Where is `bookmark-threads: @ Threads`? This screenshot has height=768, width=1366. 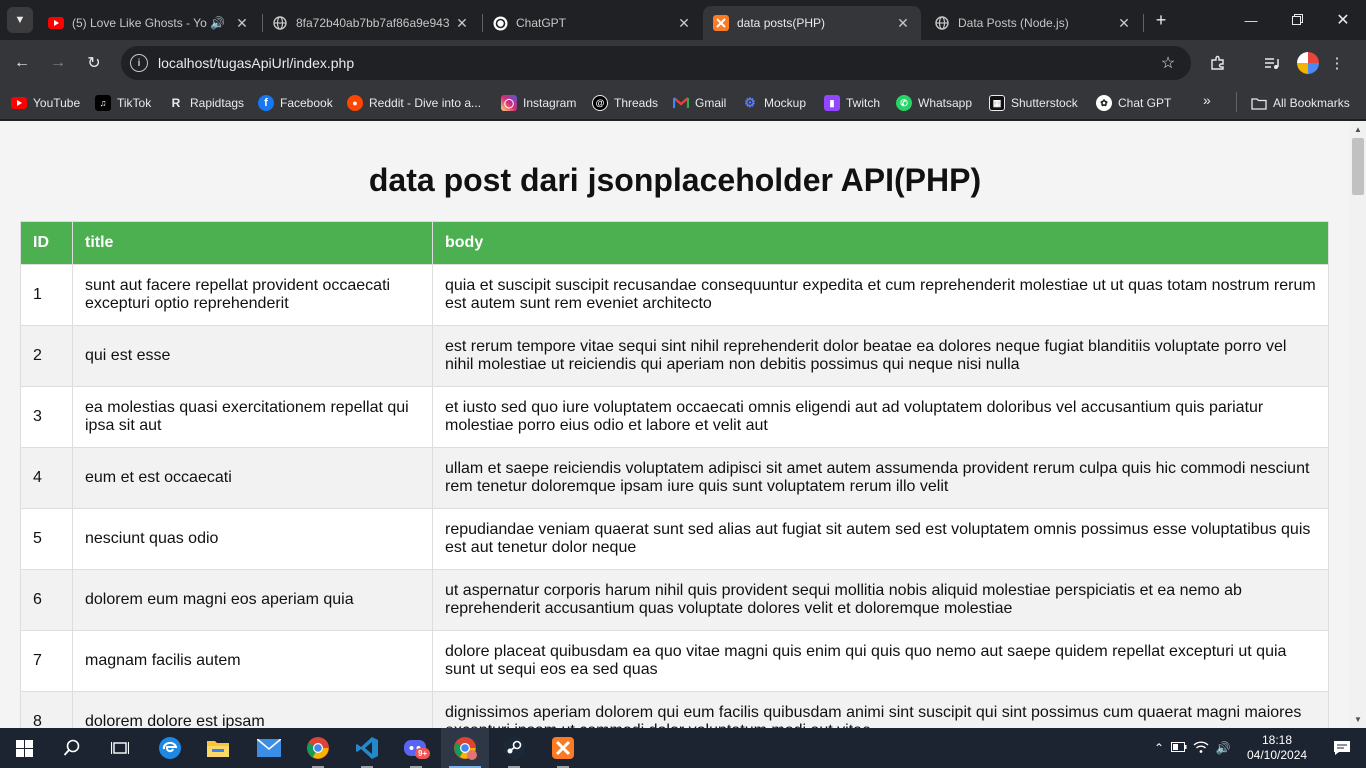
bookmark-threads: @ Threads is located at coordinates (625, 103).